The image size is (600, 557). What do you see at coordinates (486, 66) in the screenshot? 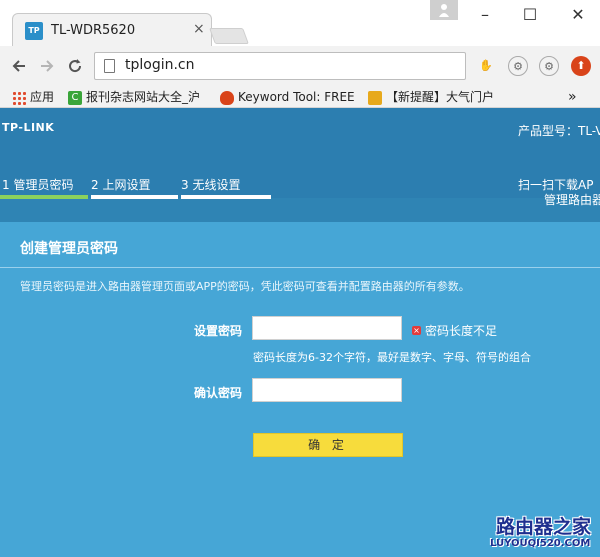
I see `hand-extension-icon: ✋` at bounding box center [486, 66].